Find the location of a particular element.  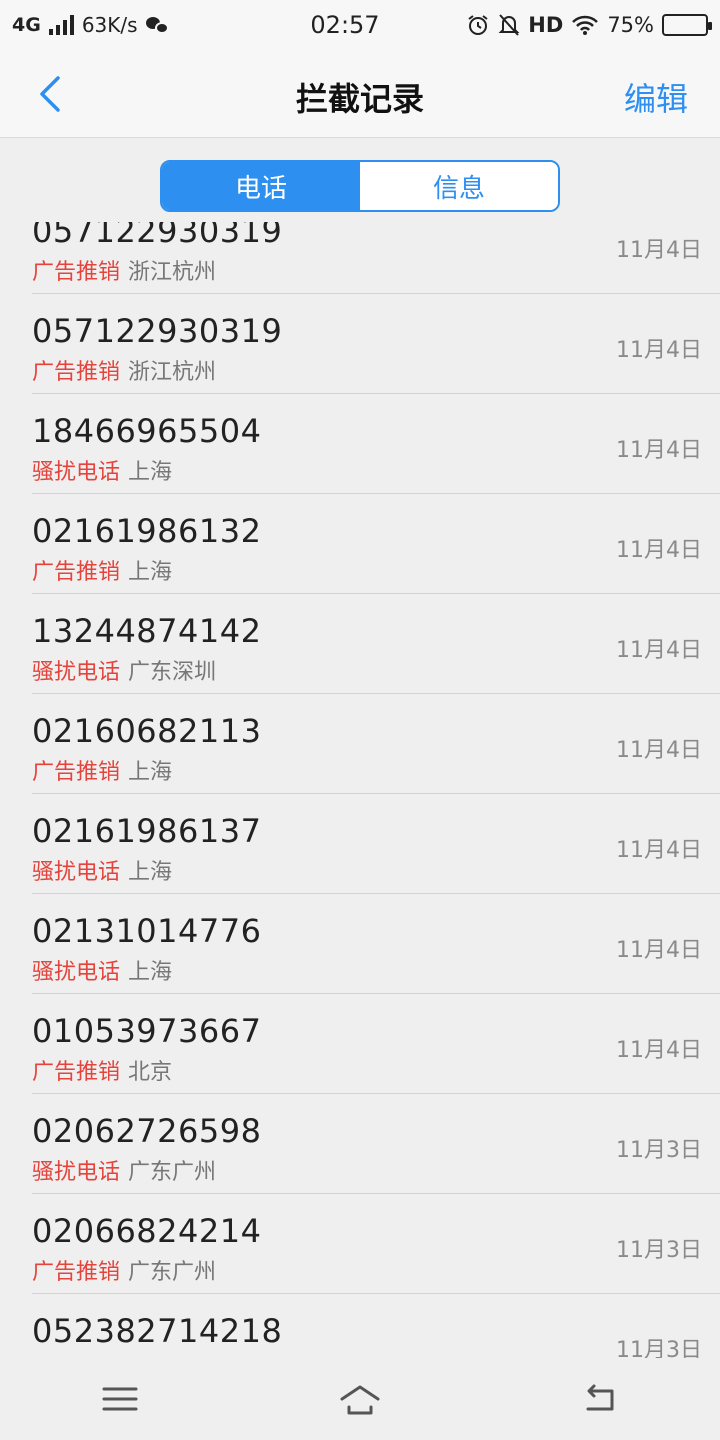

segmented-tabs: 电话 信息 is located at coordinates (360, 186).